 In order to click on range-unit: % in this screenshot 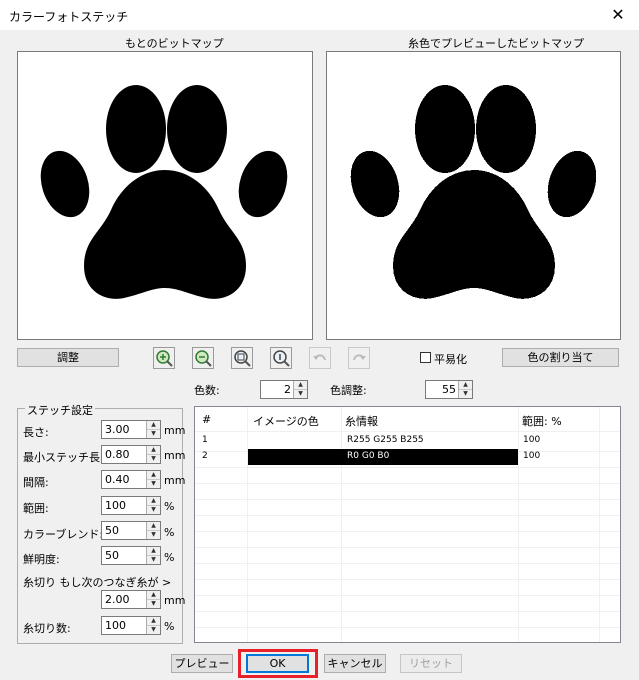, I will do `click(169, 506)`.